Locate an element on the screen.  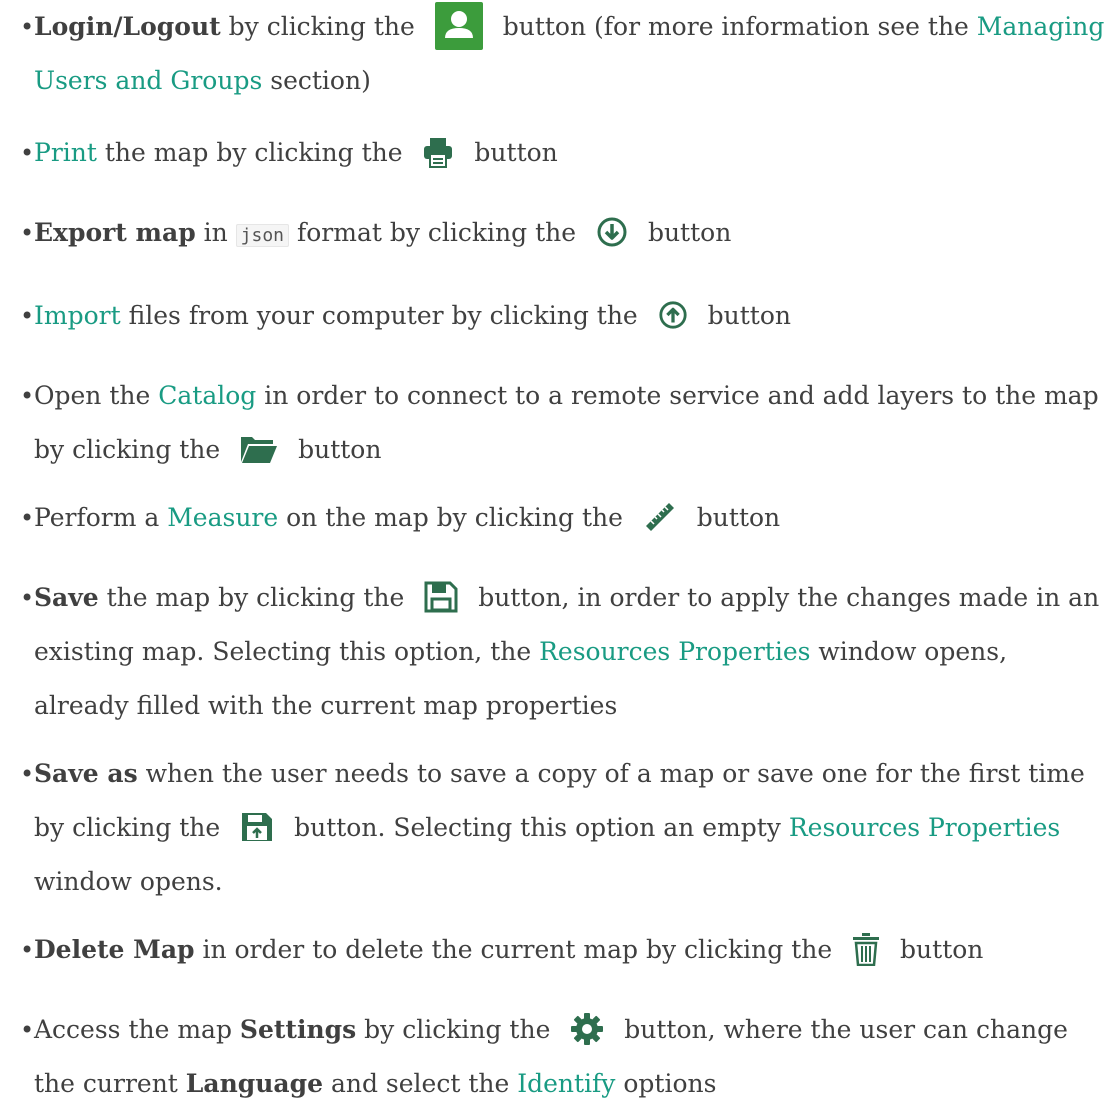
link-measure: Measure is located at coordinates (222, 517).